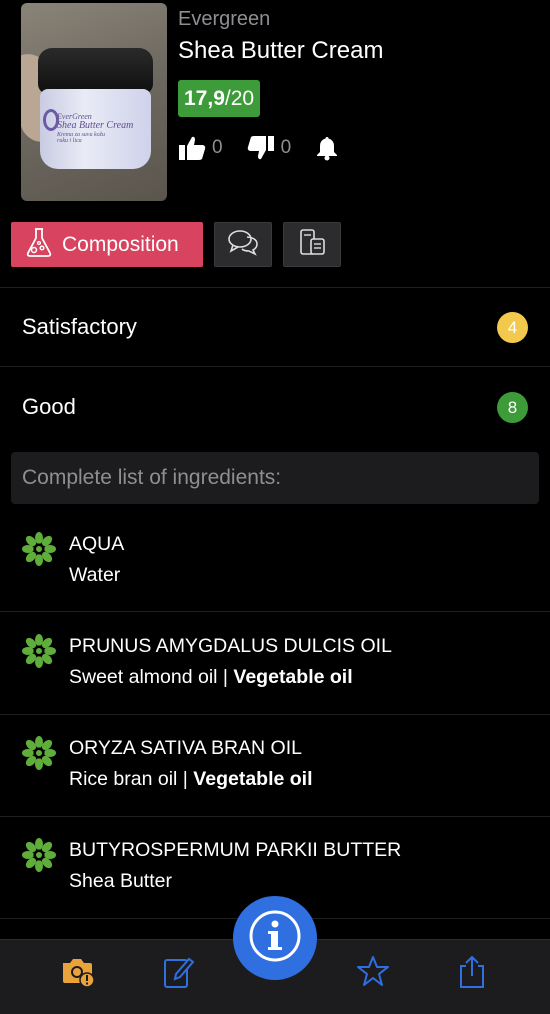 The image size is (550, 1014). I want to click on thumbs-up-icon, so click(192, 148).